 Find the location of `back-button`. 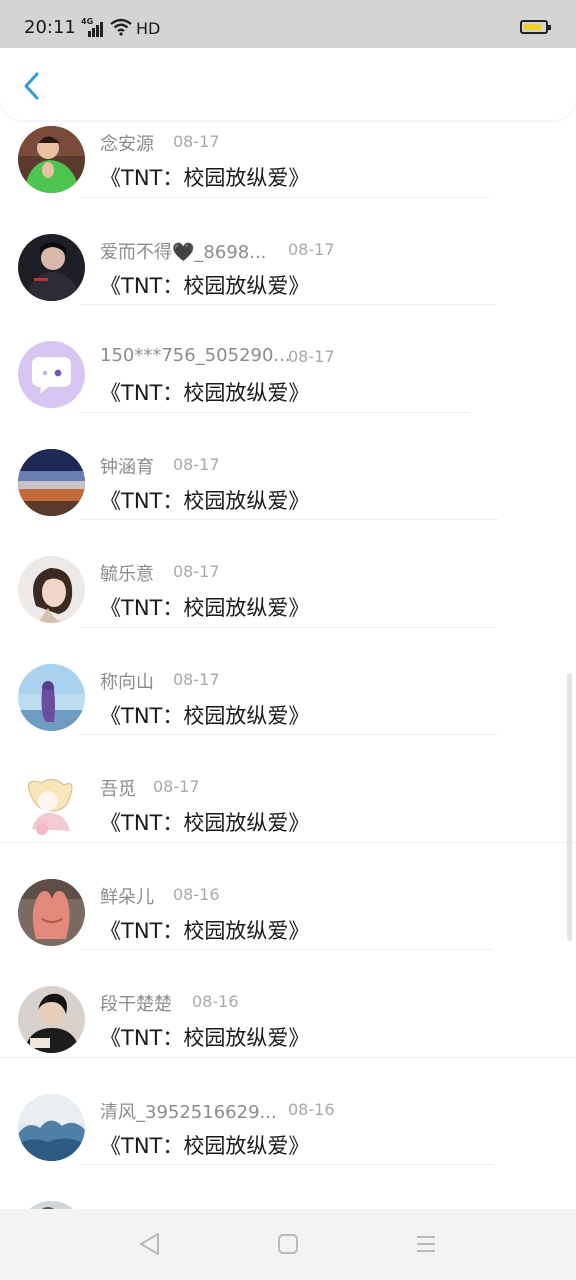

back-button is located at coordinates (32, 86).